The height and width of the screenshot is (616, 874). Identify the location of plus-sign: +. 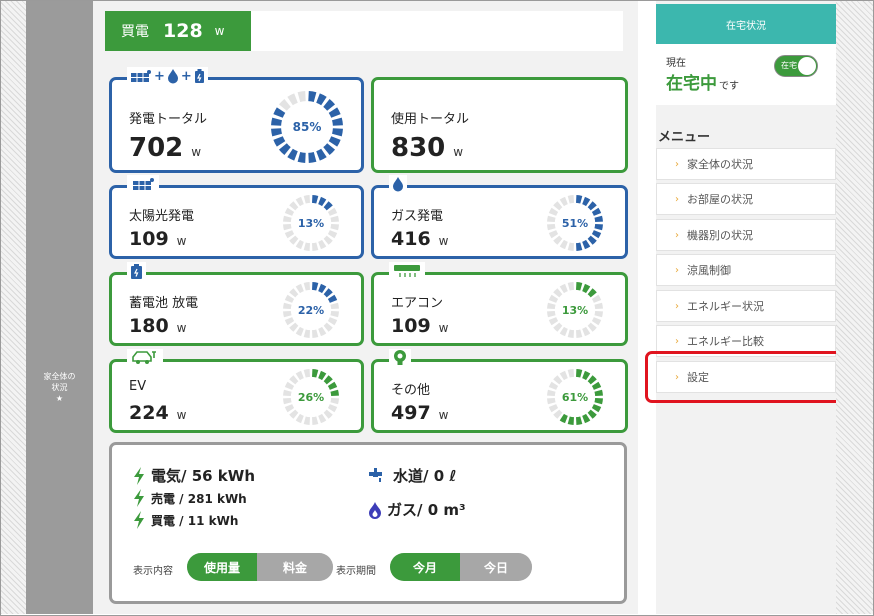
(186, 76).